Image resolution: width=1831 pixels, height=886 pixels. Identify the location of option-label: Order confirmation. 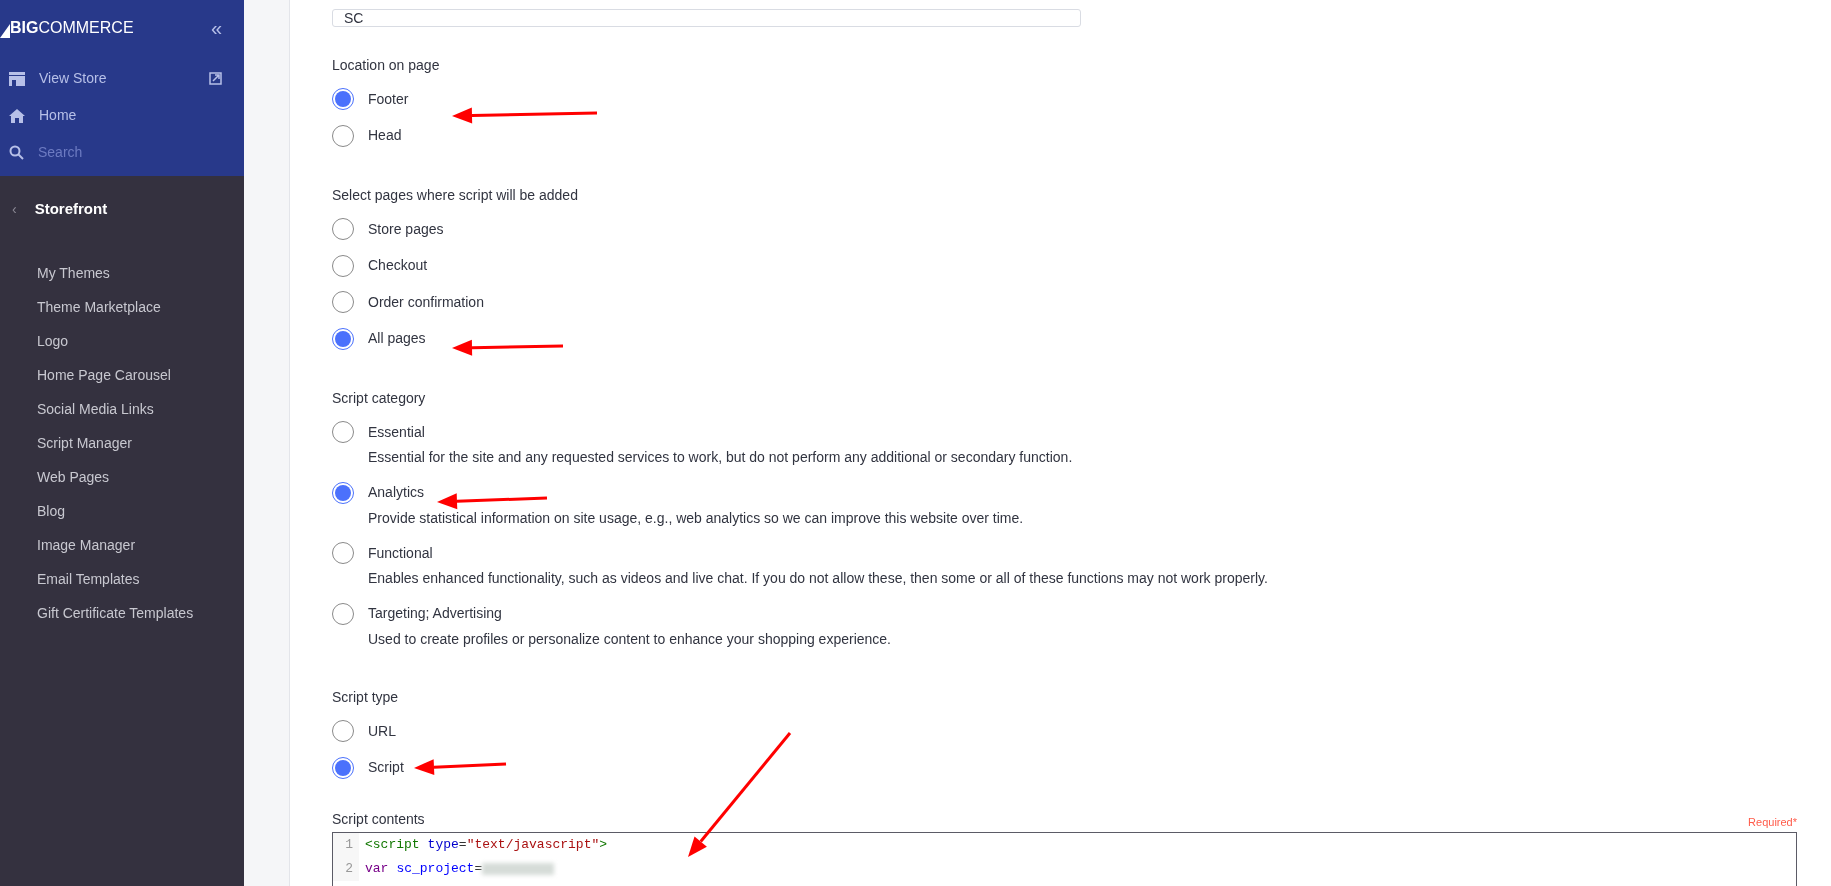
(426, 302).